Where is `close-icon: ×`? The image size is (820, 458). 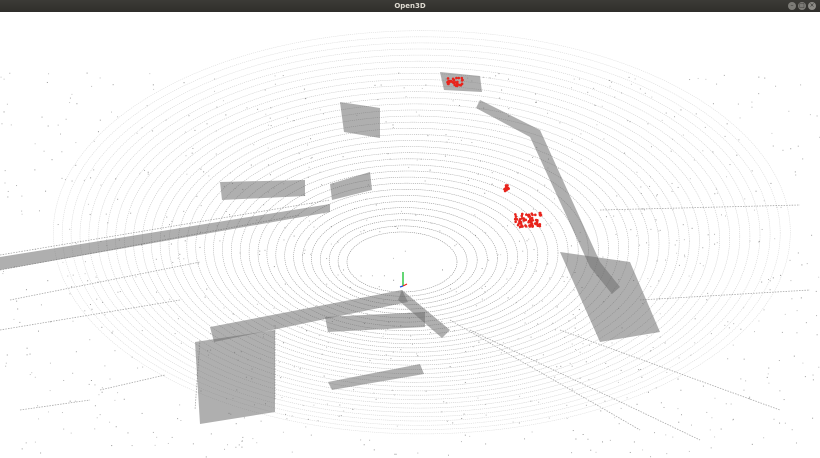
close-icon: × is located at coordinates (812, 6).